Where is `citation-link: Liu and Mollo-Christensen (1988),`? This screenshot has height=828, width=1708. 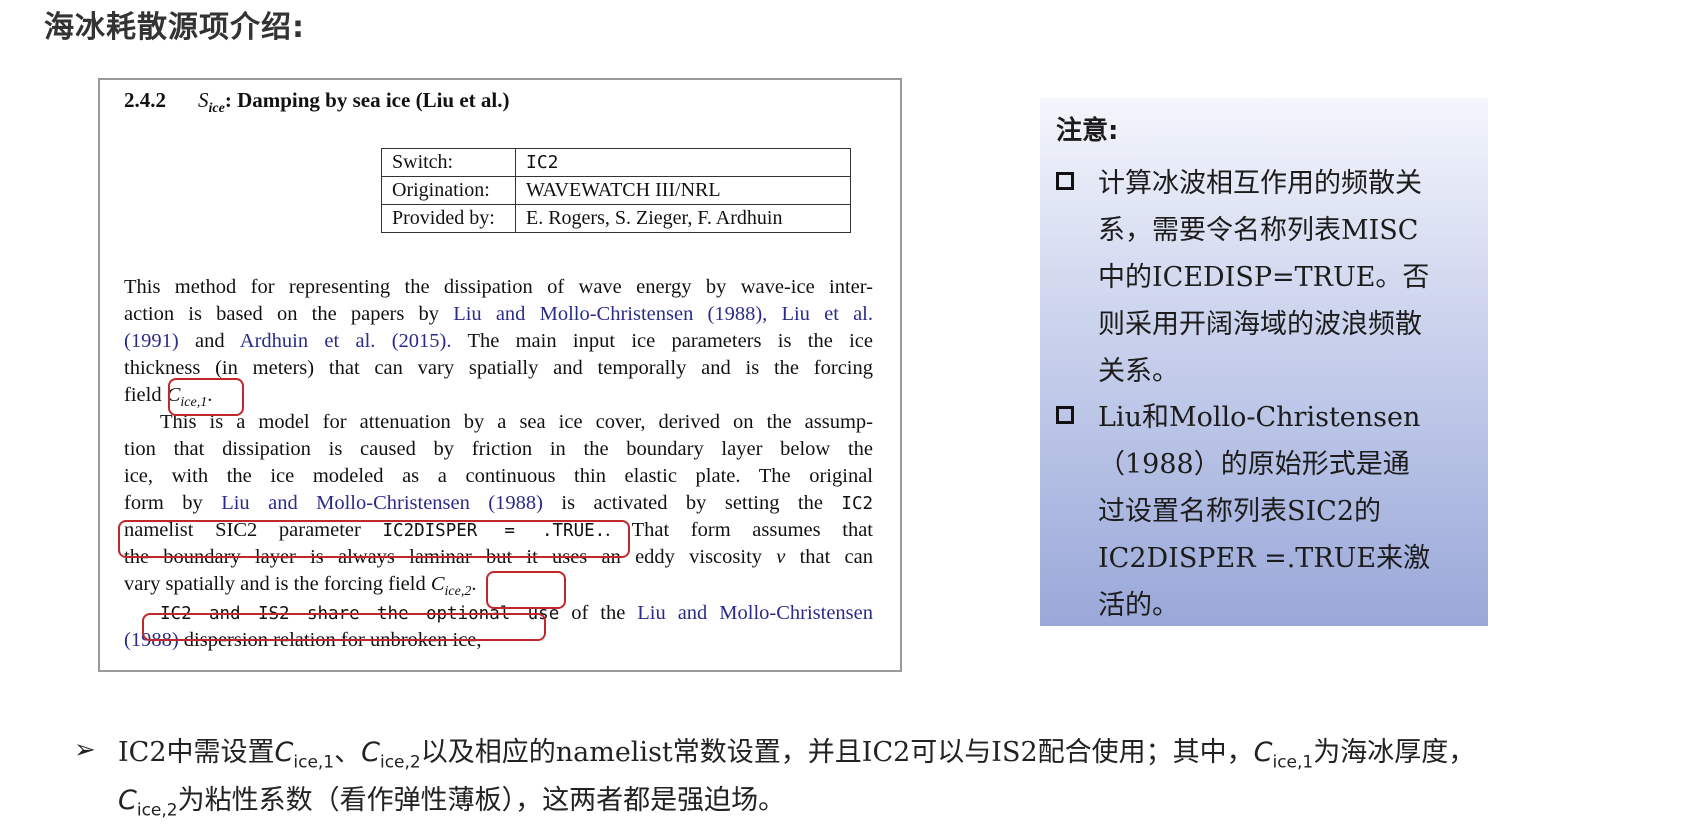
citation-link: Liu and Mollo-Christensen (1988), is located at coordinates (610, 314).